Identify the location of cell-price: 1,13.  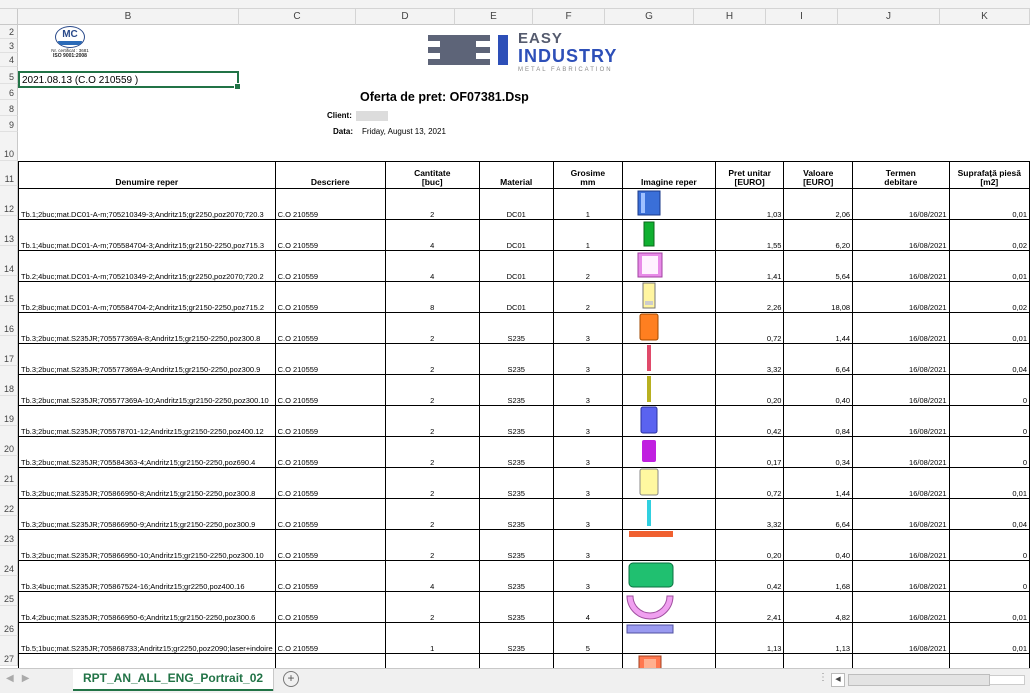
(749, 638).